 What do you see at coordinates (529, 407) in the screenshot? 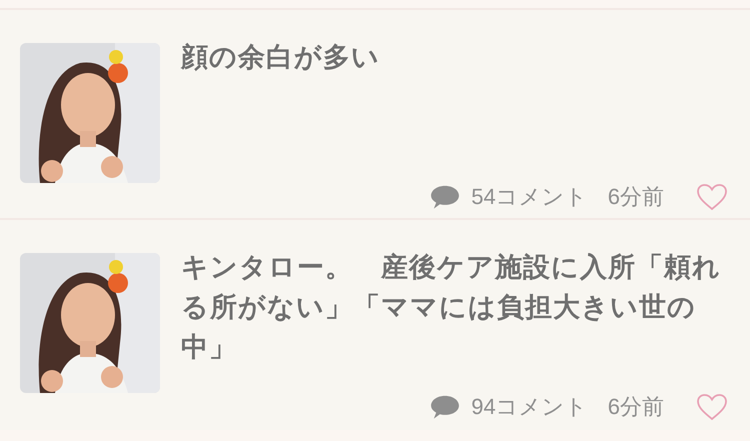
I see `comment-count: 94コメント` at bounding box center [529, 407].